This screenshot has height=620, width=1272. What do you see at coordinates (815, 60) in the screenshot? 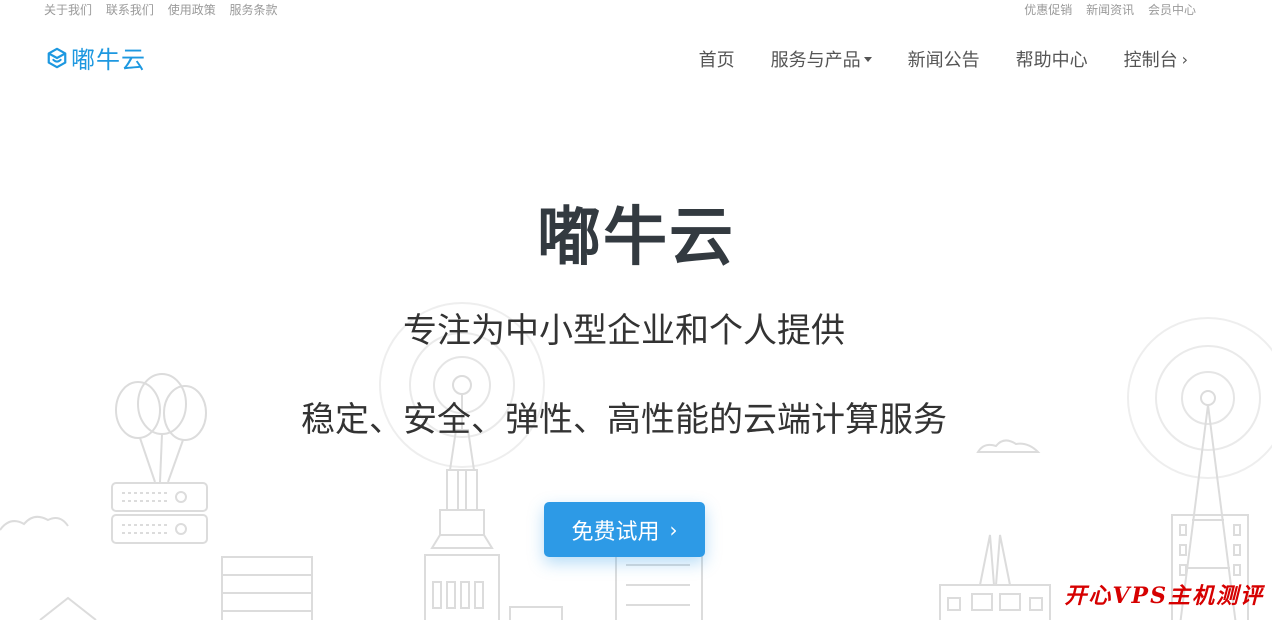
I see `nav-item-label: 服务与产品` at bounding box center [815, 60].